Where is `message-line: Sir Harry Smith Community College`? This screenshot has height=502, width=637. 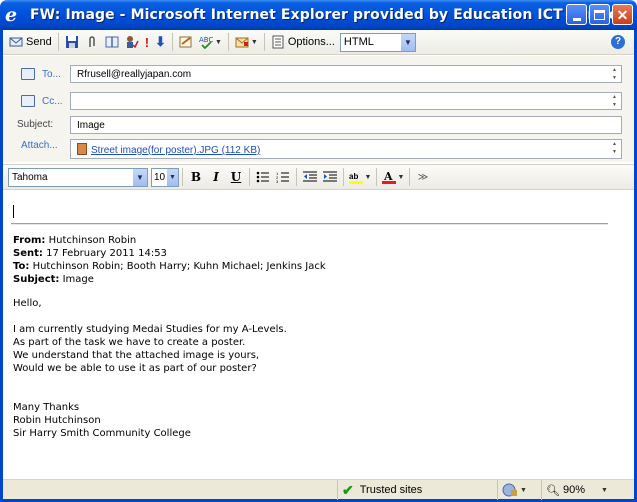
message-line: Sir Harry Smith Community College is located at coordinates (102, 433).